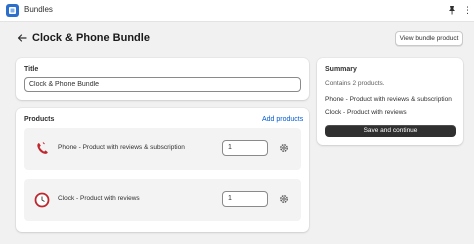 This screenshot has width=474, height=244. What do you see at coordinates (429, 38) in the screenshot?
I see `view-bundle-product-button: View bundle product` at bounding box center [429, 38].